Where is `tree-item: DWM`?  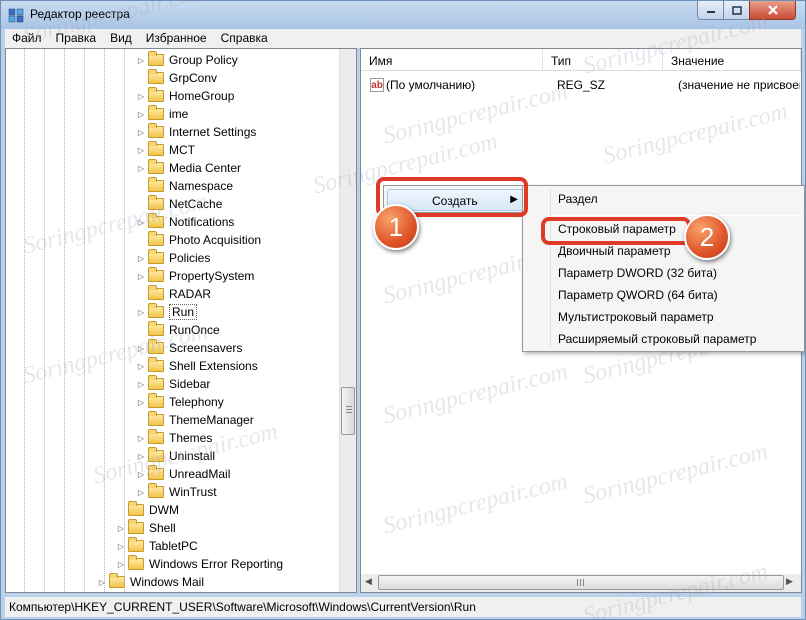
tree-item: DWM is located at coordinates (147, 510).